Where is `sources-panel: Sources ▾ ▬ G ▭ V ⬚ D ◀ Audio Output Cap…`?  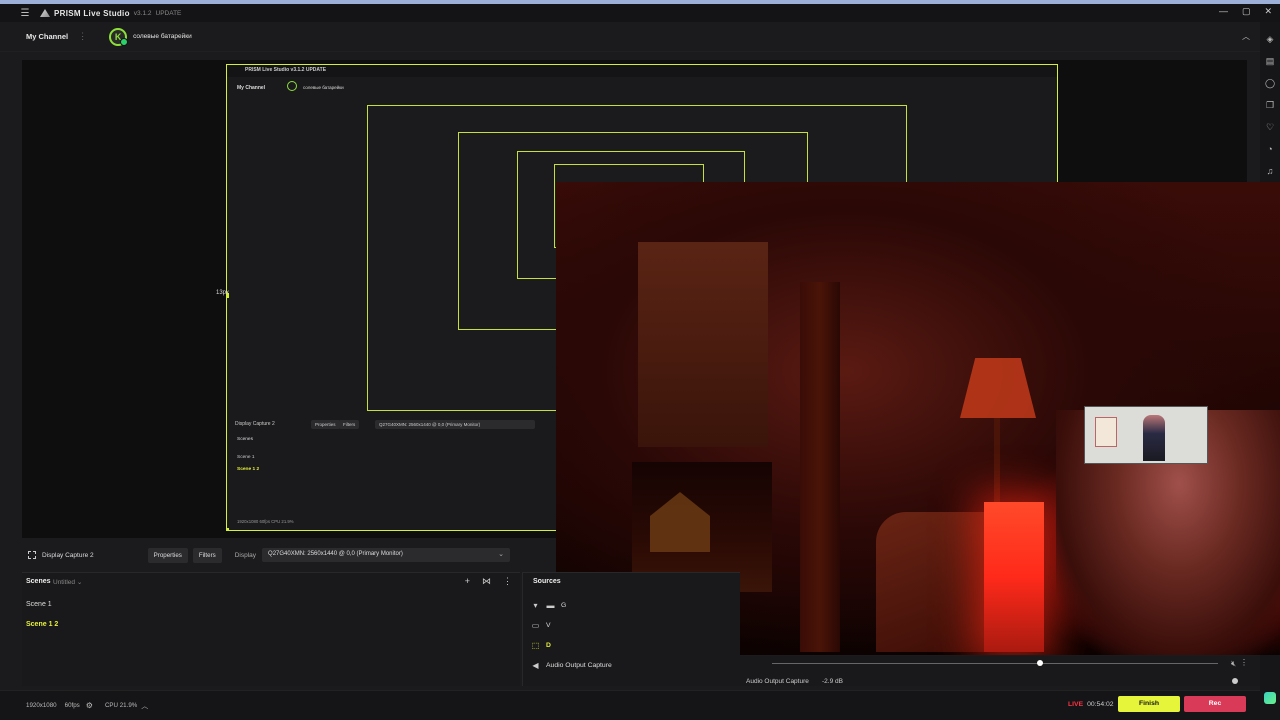 sources-panel: Sources ▾ ▬ G ▭ V ⬚ D ◀ Audio Output Cap… is located at coordinates (631, 629).